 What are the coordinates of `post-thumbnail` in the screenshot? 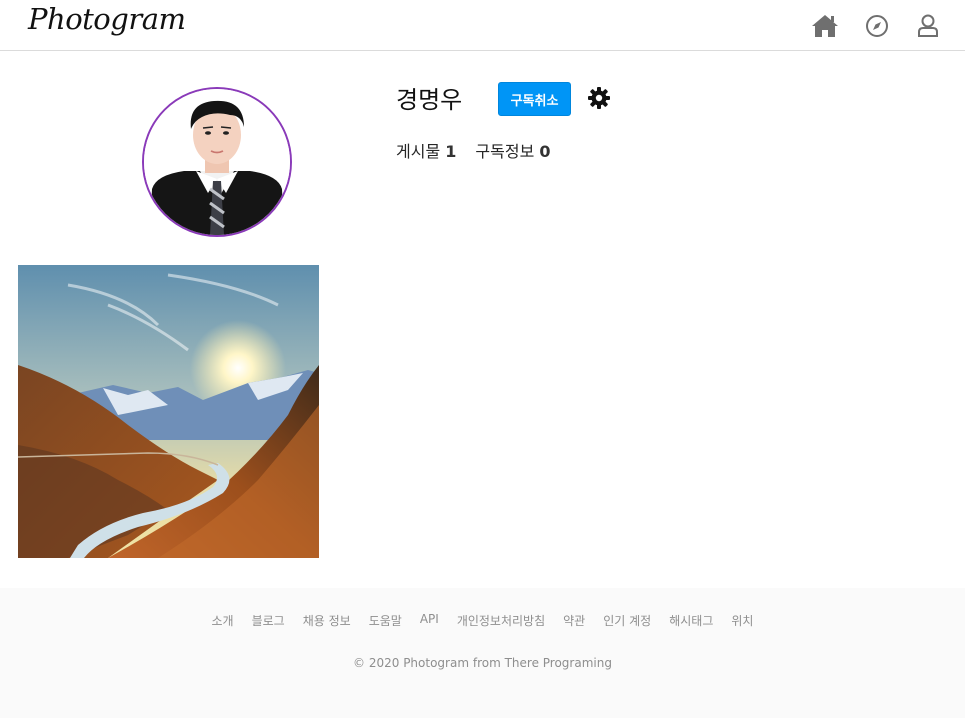 It's located at (168, 411).